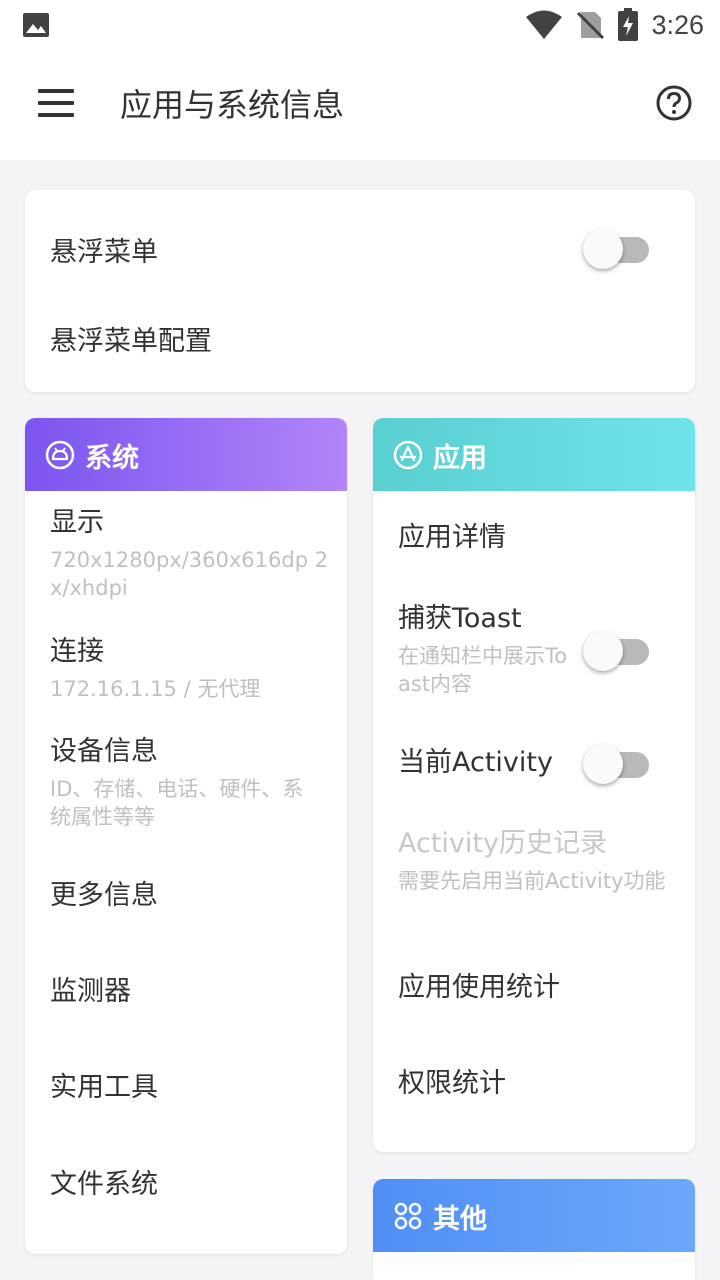 This screenshot has height=1280, width=720. Describe the element at coordinates (408, 1216) in the screenshot. I see `grid-icon` at that location.